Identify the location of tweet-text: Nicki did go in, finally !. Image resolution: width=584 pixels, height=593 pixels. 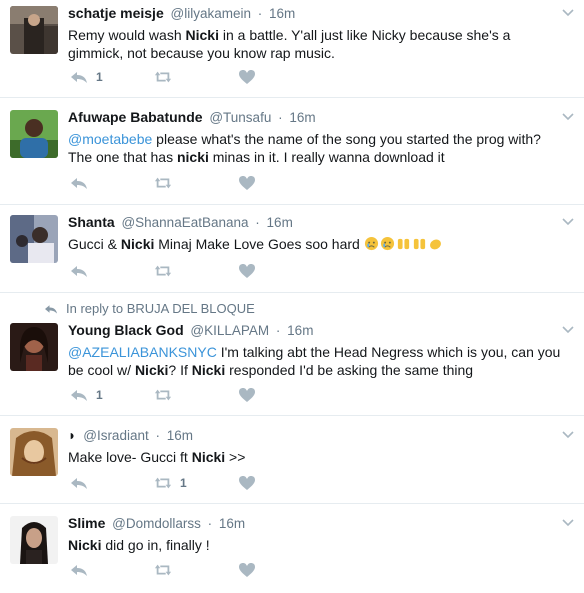
(316, 545).